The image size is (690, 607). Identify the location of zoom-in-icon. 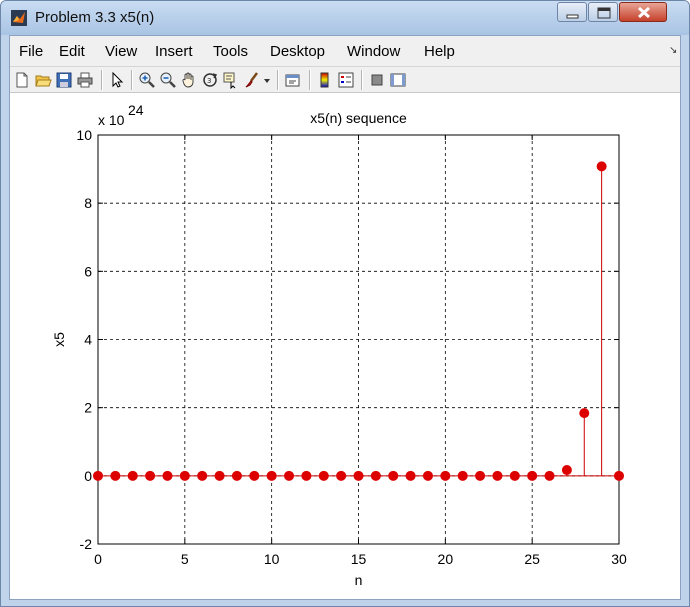
(147, 80).